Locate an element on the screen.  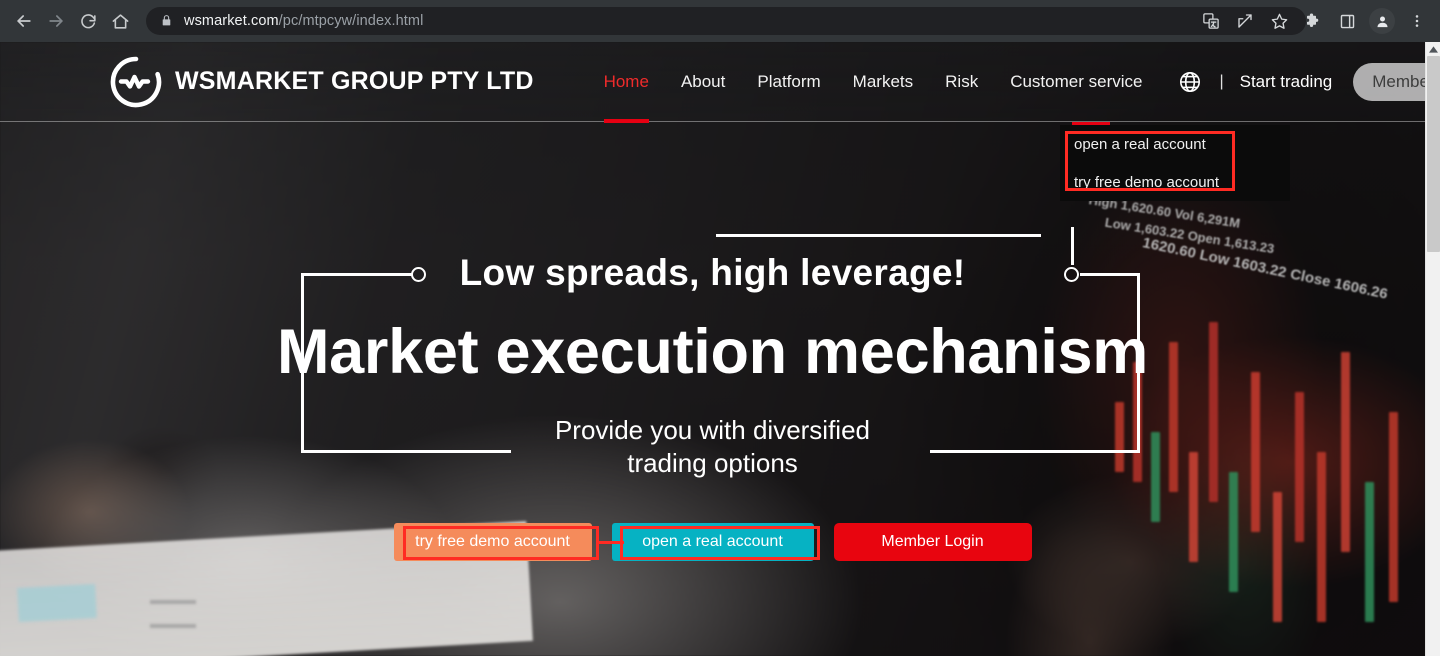
share-icon is located at coordinates (1245, 21).